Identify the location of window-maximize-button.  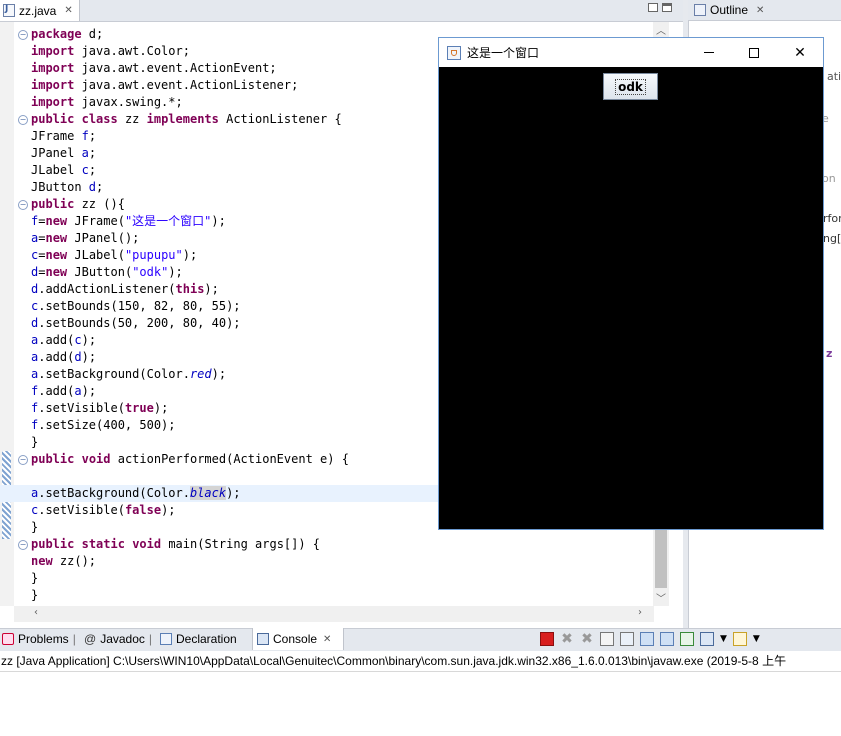
(754, 52).